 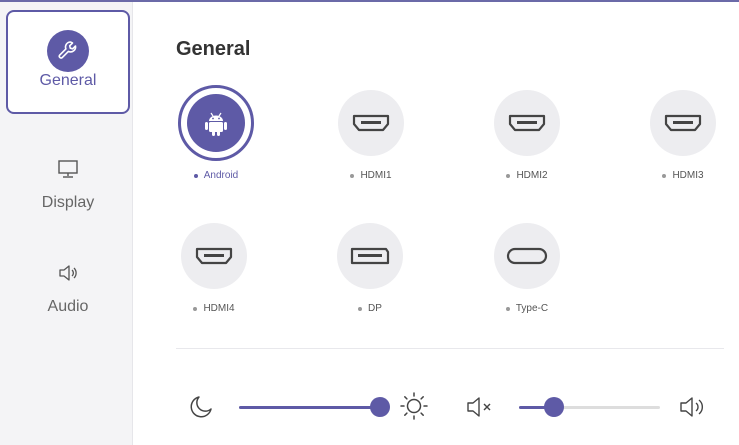 I want to click on source-hdmi4: HDMI4, so click(x=214, y=278).